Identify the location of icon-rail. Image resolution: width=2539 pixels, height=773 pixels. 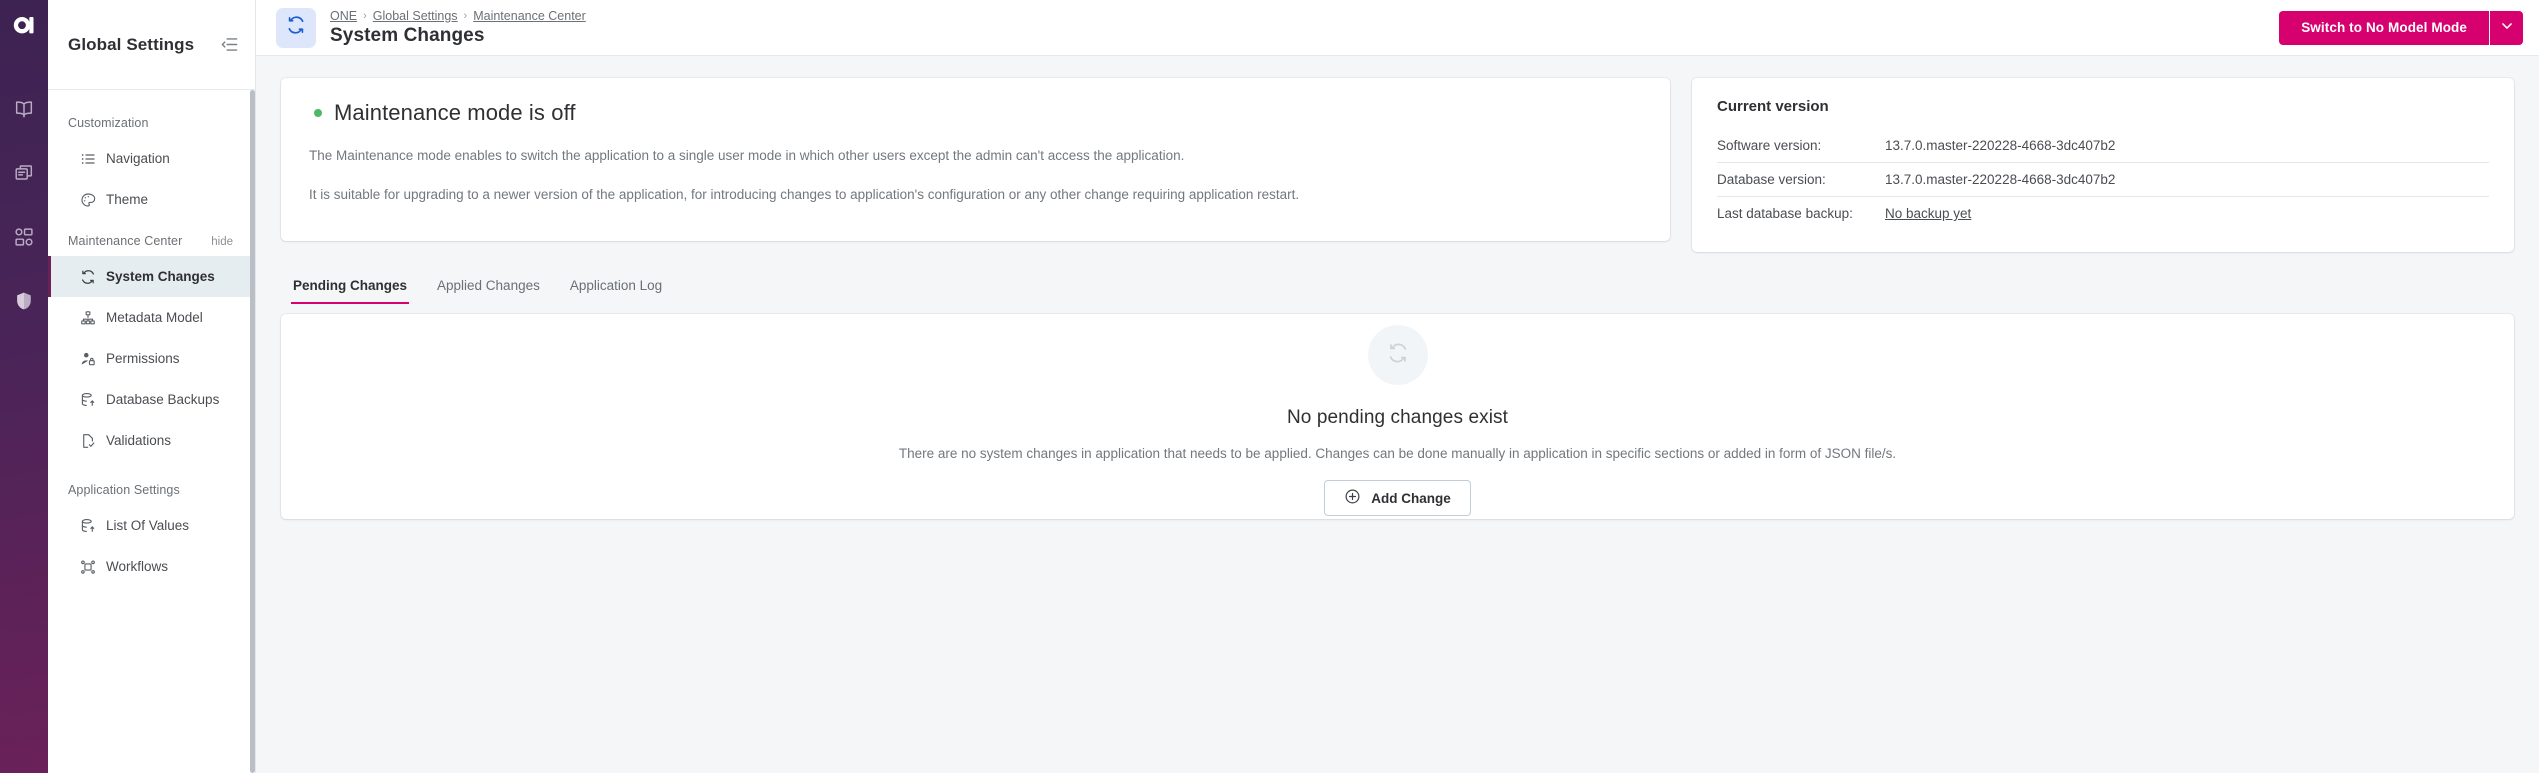
(24, 386).